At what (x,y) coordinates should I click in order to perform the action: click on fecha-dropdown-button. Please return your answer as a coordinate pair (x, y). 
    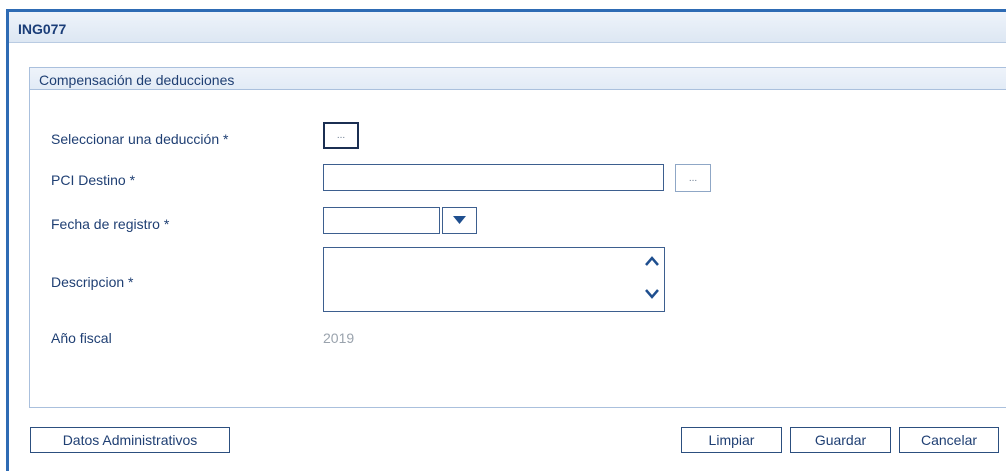
    Looking at the image, I should click on (459, 220).